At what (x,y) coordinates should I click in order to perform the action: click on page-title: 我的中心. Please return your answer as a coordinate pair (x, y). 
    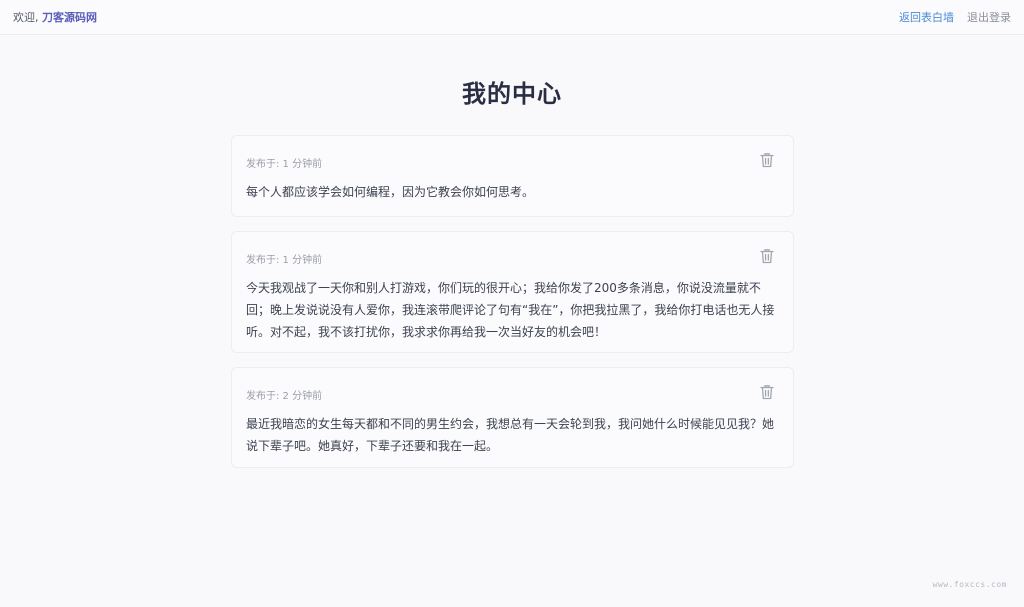
    Looking at the image, I should click on (512, 94).